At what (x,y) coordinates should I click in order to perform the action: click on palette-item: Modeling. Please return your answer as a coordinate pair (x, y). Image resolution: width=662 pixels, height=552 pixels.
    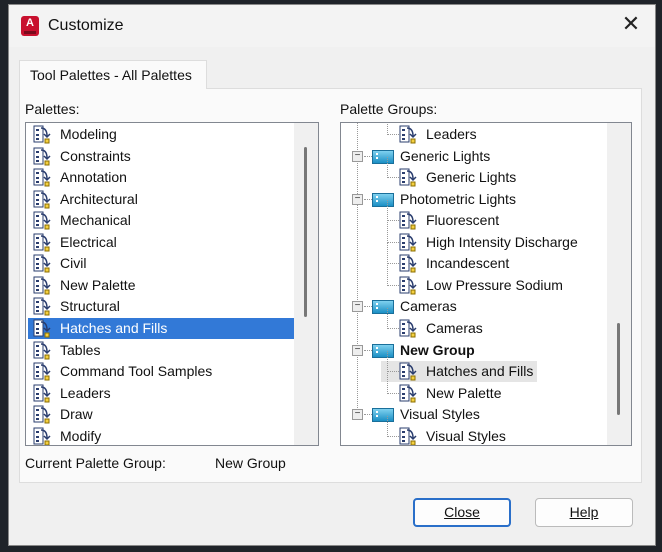
    Looking at the image, I should click on (161, 134).